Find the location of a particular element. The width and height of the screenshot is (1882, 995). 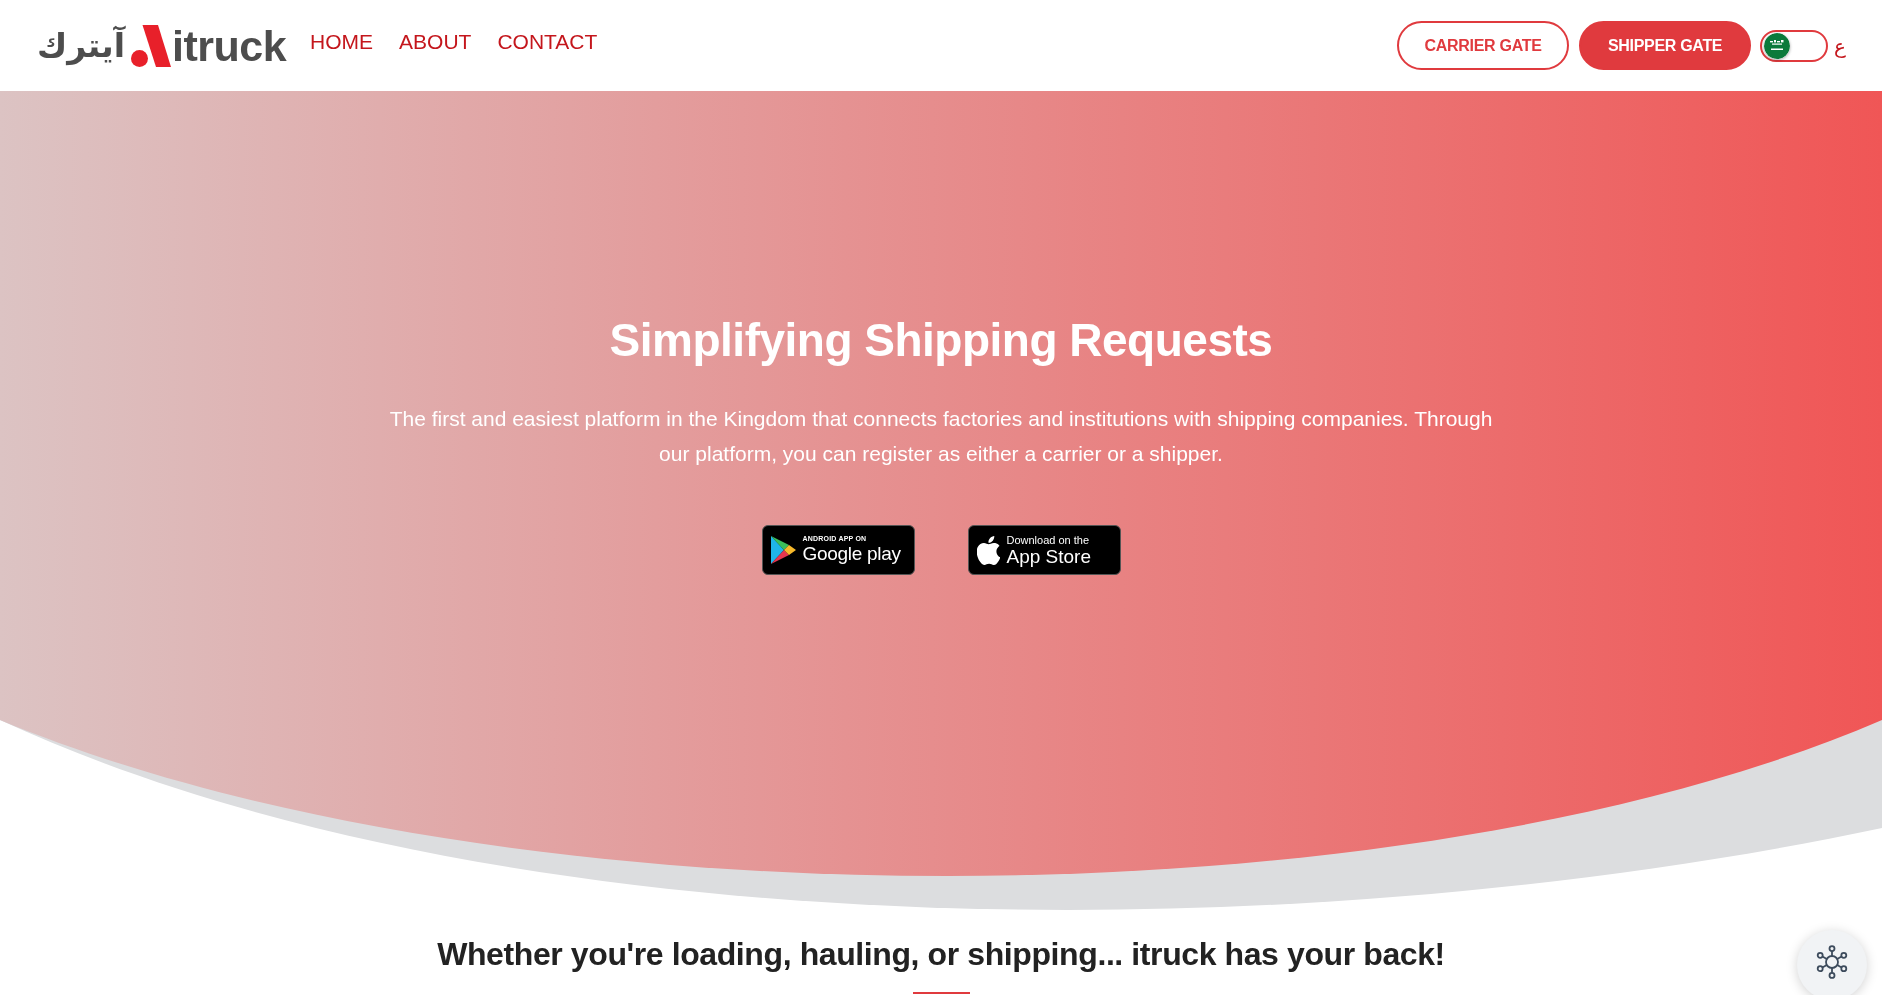

play-triangle-icon is located at coordinates (783, 550).